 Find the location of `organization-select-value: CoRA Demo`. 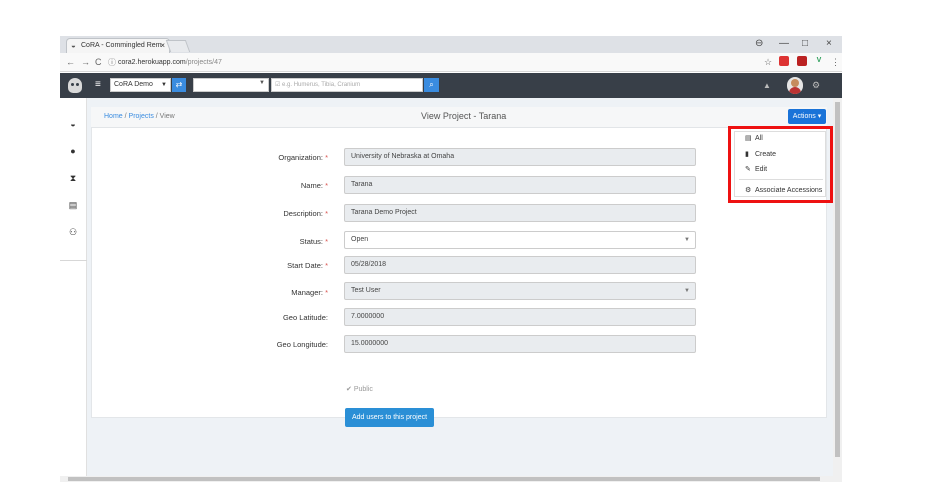

organization-select-value: CoRA Demo is located at coordinates (133, 84).